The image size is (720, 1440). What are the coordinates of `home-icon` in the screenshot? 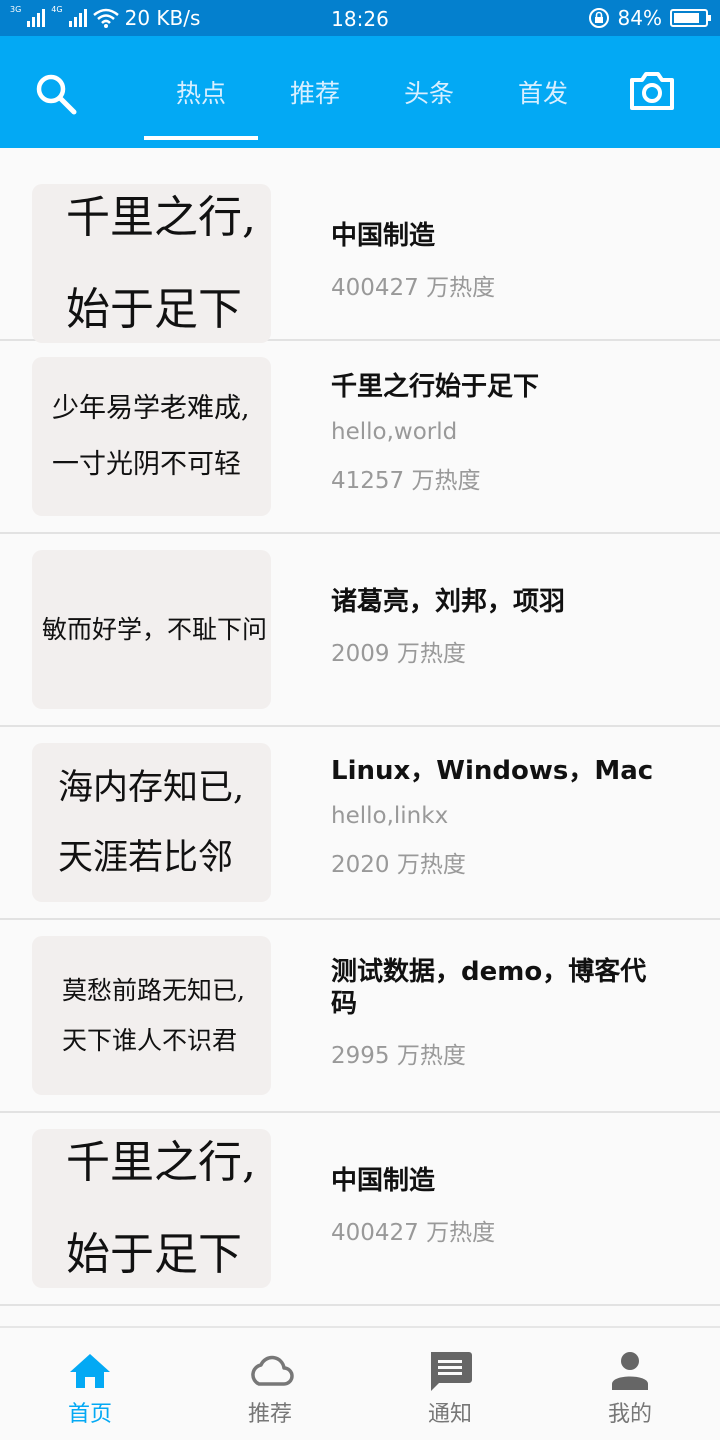 It's located at (90, 1371).